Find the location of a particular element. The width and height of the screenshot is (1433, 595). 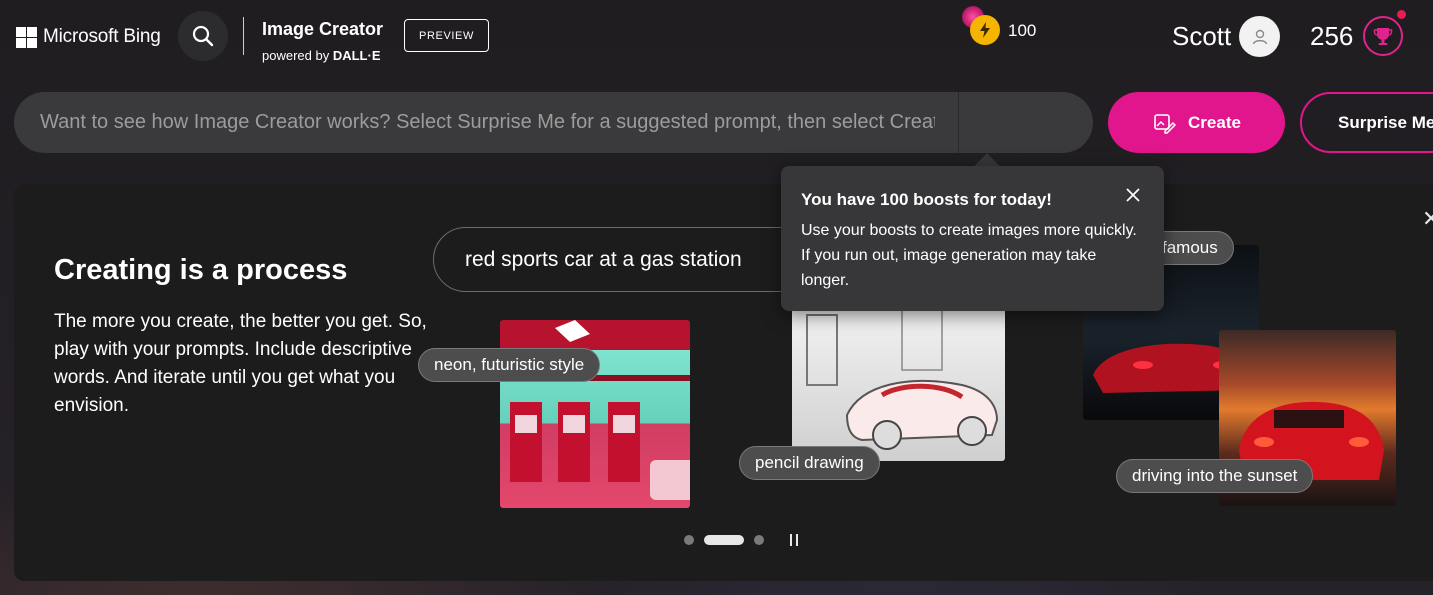

create-label: Create is located at coordinates (1214, 122).